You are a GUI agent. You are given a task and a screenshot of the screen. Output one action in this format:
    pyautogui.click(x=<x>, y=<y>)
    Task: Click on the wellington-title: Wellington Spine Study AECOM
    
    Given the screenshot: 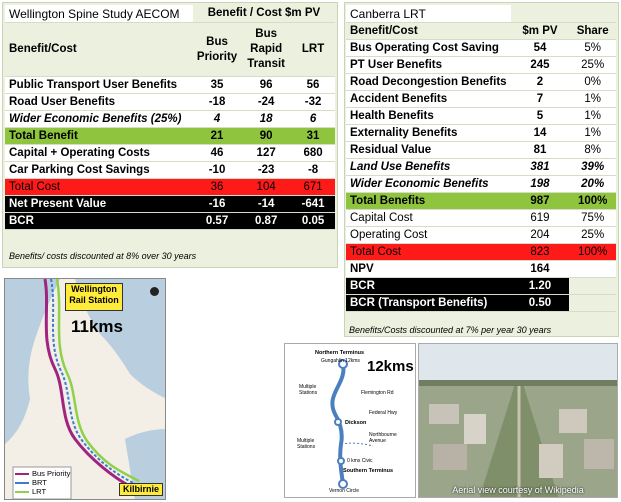 What is the action you would take?
    pyautogui.click(x=99, y=14)
    